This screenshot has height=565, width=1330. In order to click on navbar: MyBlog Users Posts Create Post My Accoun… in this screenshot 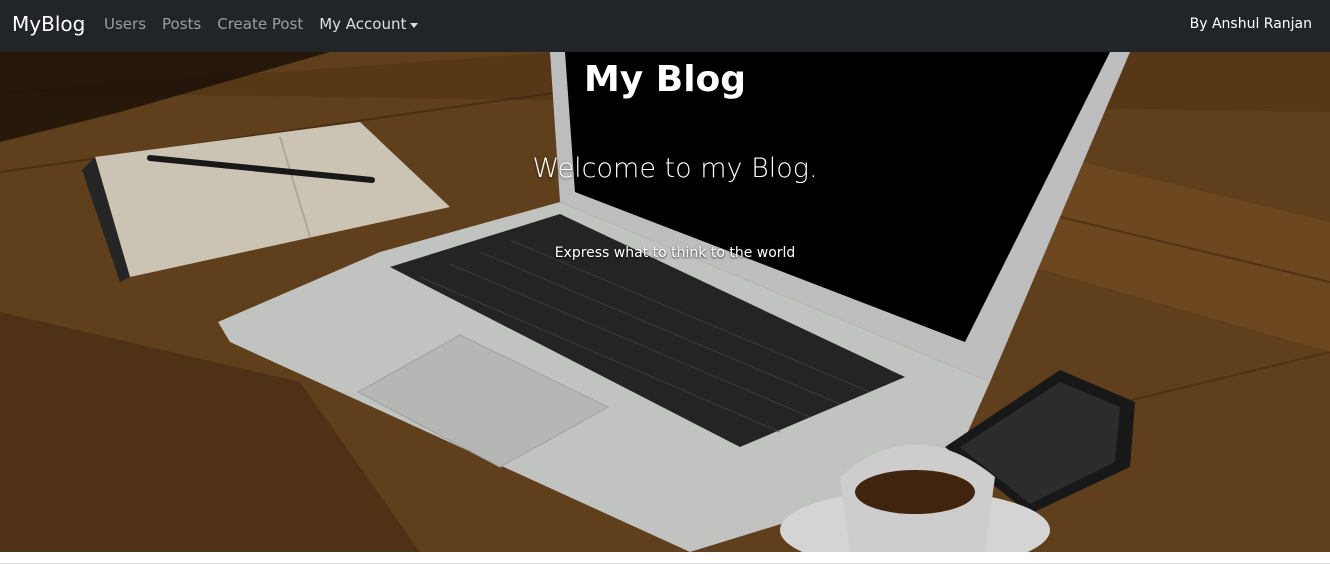, I will do `click(665, 26)`.